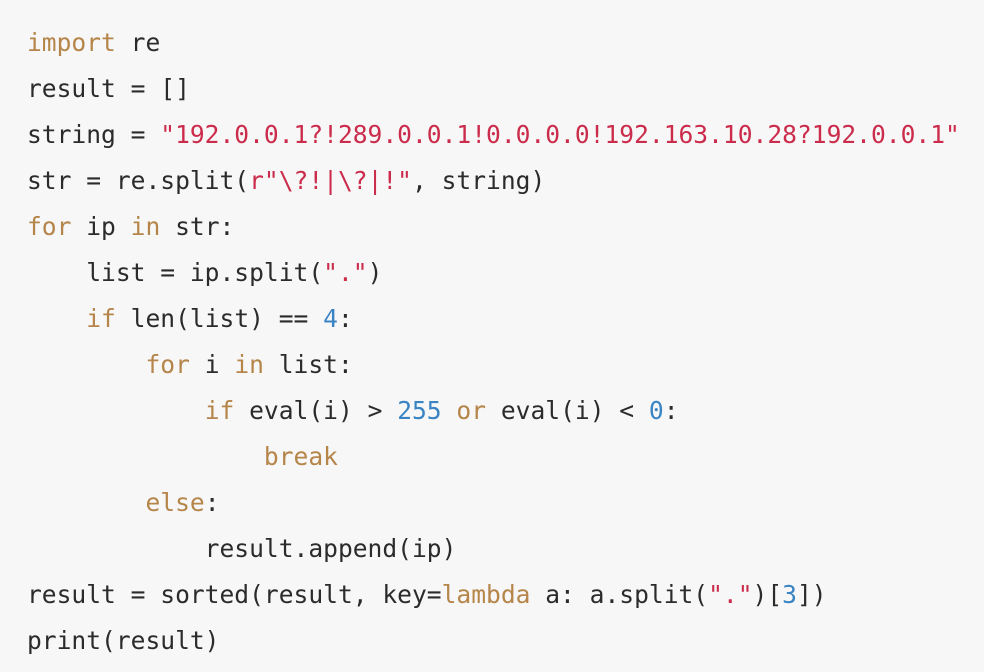 This screenshot has width=984, height=672. Describe the element at coordinates (419, 410) in the screenshot. I see `code-token-number: 255` at that location.